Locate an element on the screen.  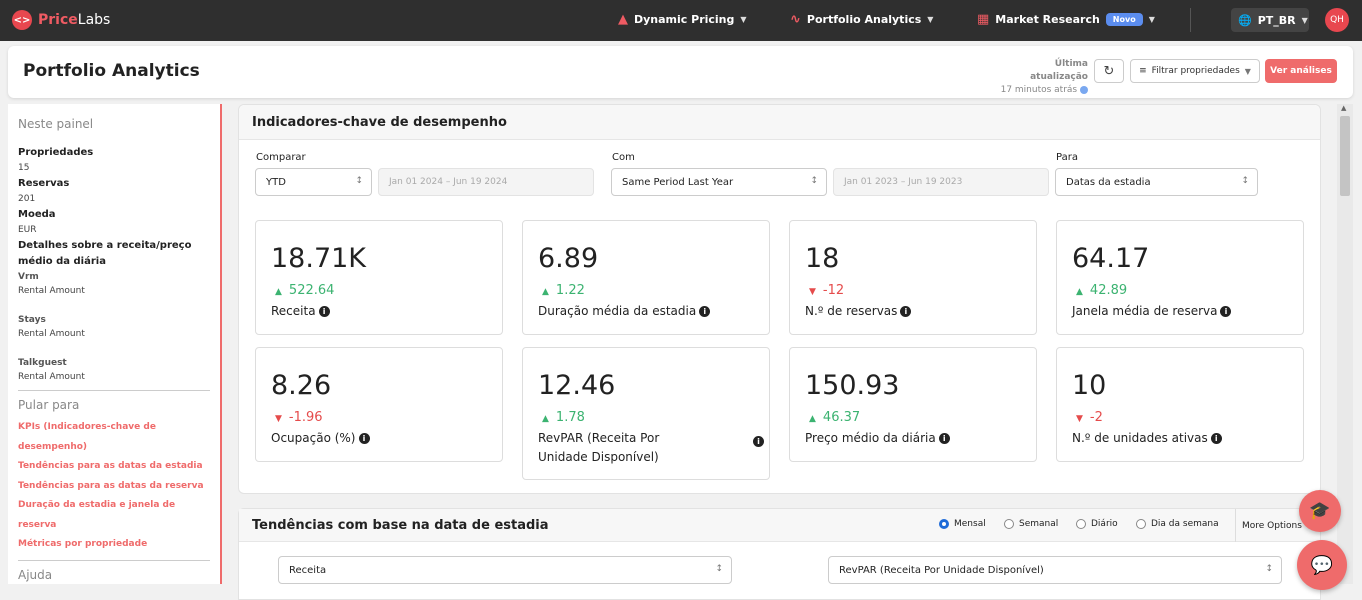
jump-link-booking-trends: Tendências para as datas da reserva is located at coordinates (114, 487).